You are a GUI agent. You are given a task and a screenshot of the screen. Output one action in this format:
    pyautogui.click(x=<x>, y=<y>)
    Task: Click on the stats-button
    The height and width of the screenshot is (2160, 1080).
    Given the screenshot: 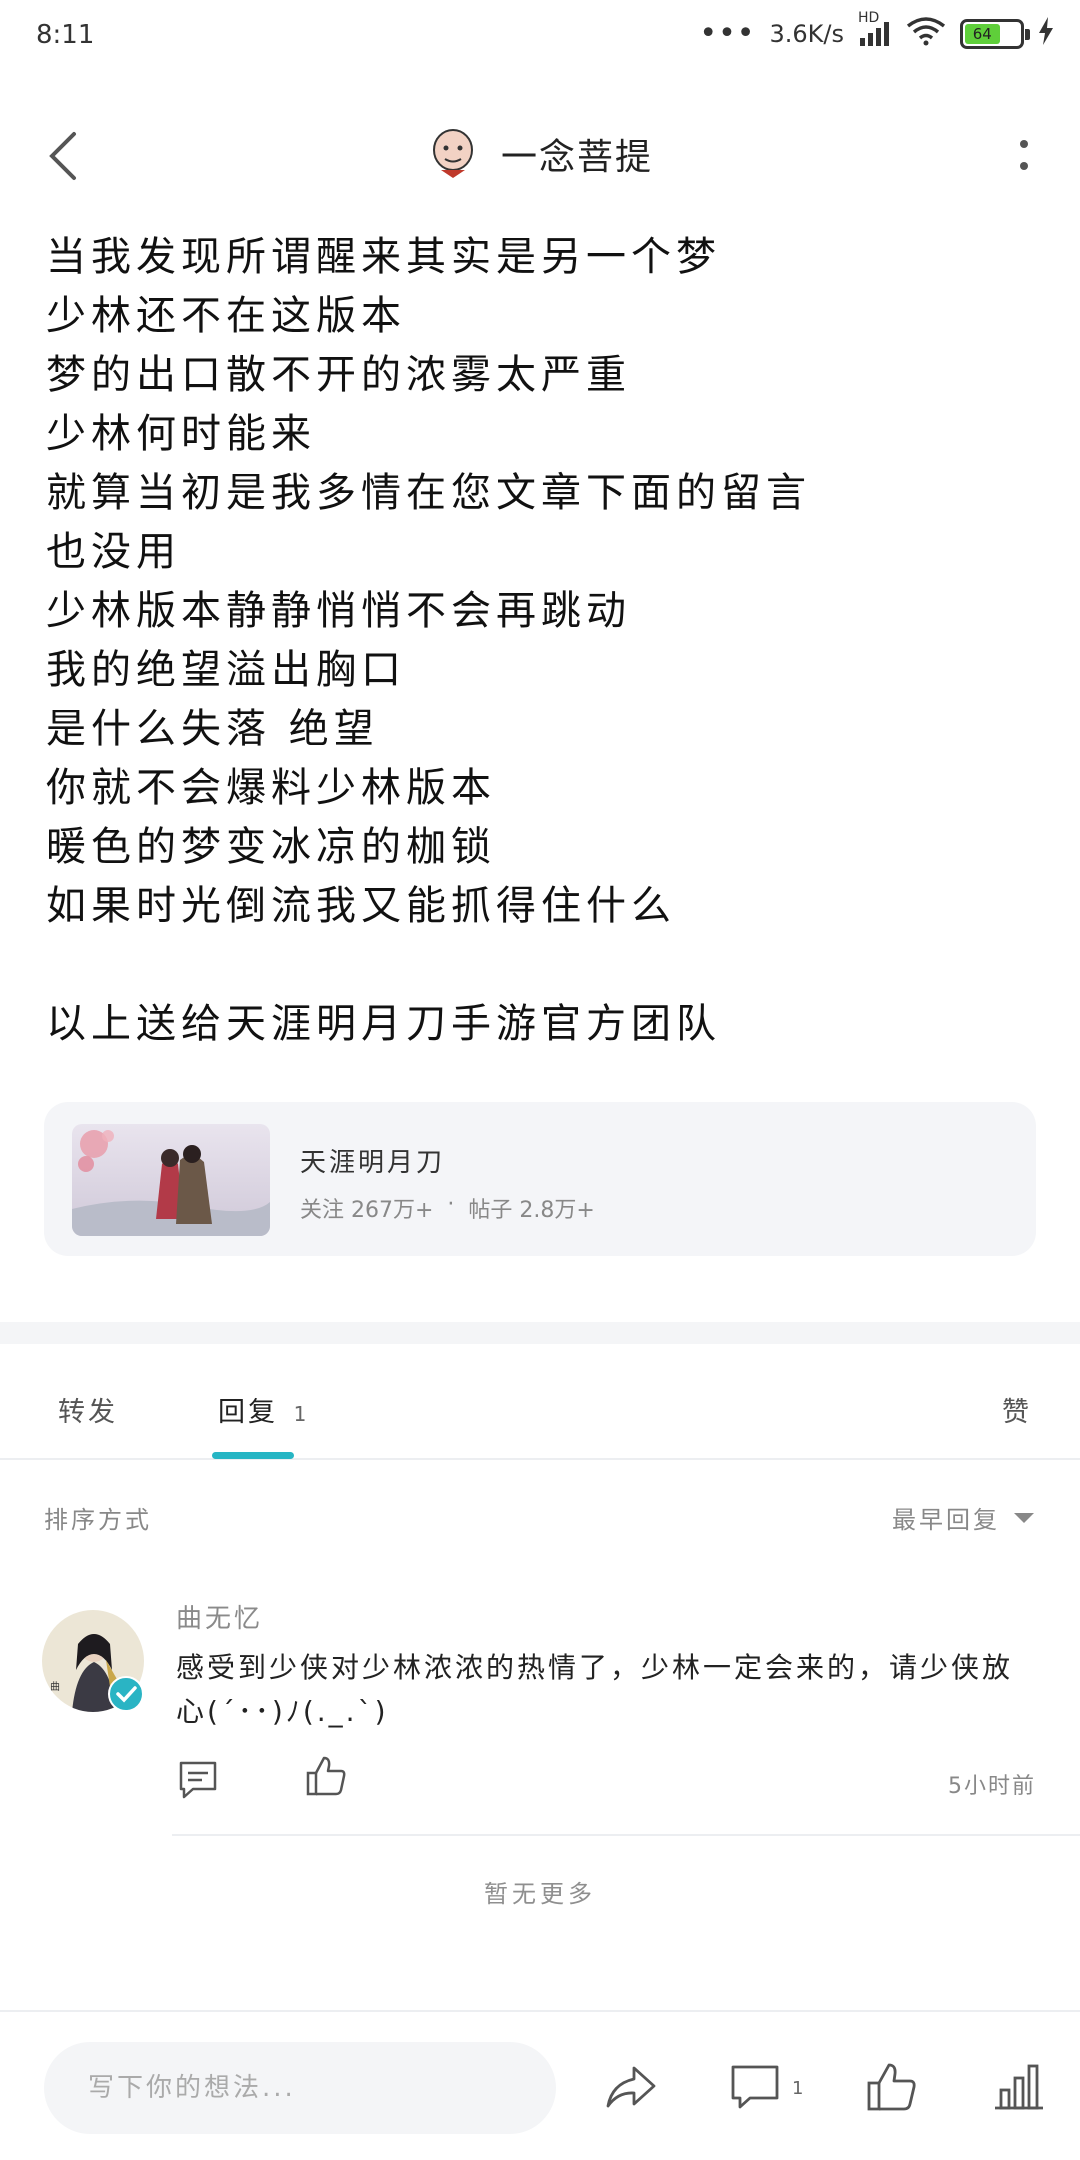 What is the action you would take?
    pyautogui.click(x=1019, y=2087)
    